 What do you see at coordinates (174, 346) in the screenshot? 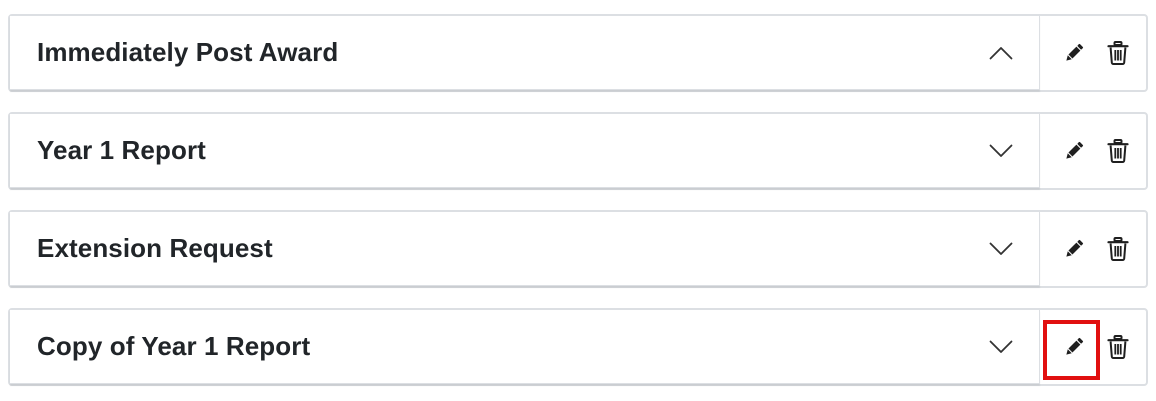
I see `accordion-title: Copy of Year 1 Report` at bounding box center [174, 346].